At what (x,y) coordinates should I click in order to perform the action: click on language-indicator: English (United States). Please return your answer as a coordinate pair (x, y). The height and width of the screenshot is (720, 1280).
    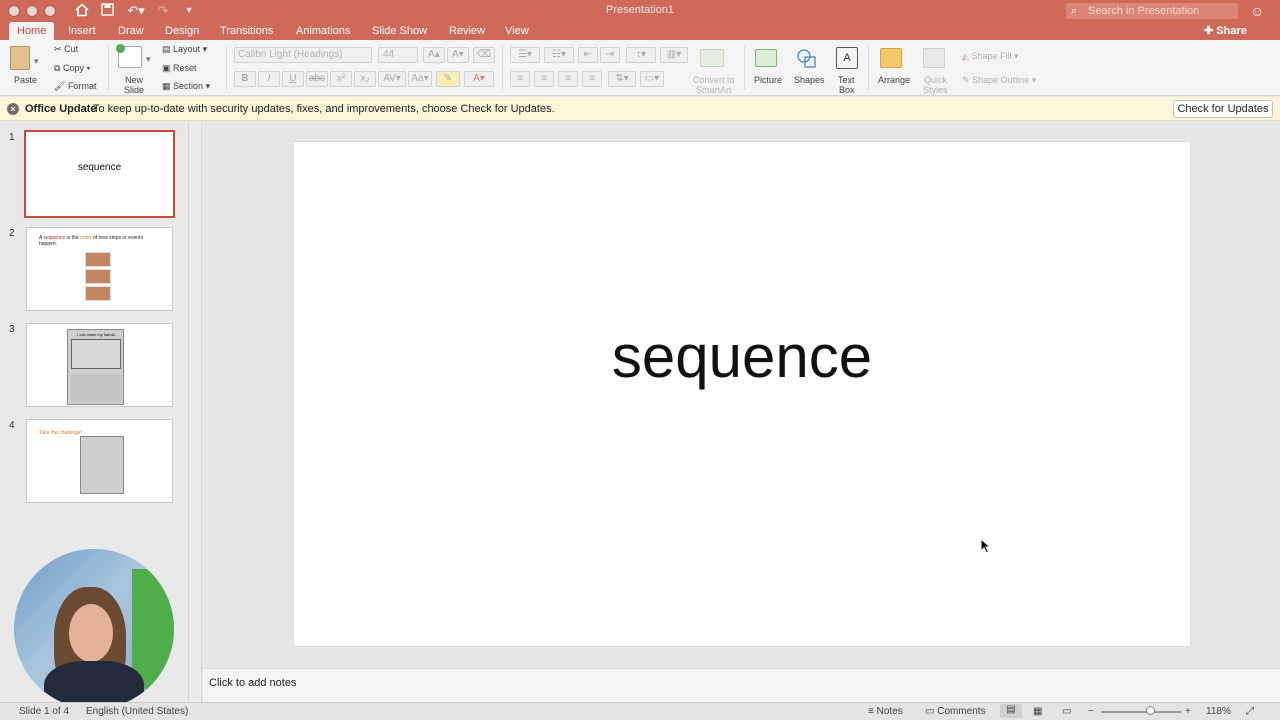
    Looking at the image, I should click on (137, 711).